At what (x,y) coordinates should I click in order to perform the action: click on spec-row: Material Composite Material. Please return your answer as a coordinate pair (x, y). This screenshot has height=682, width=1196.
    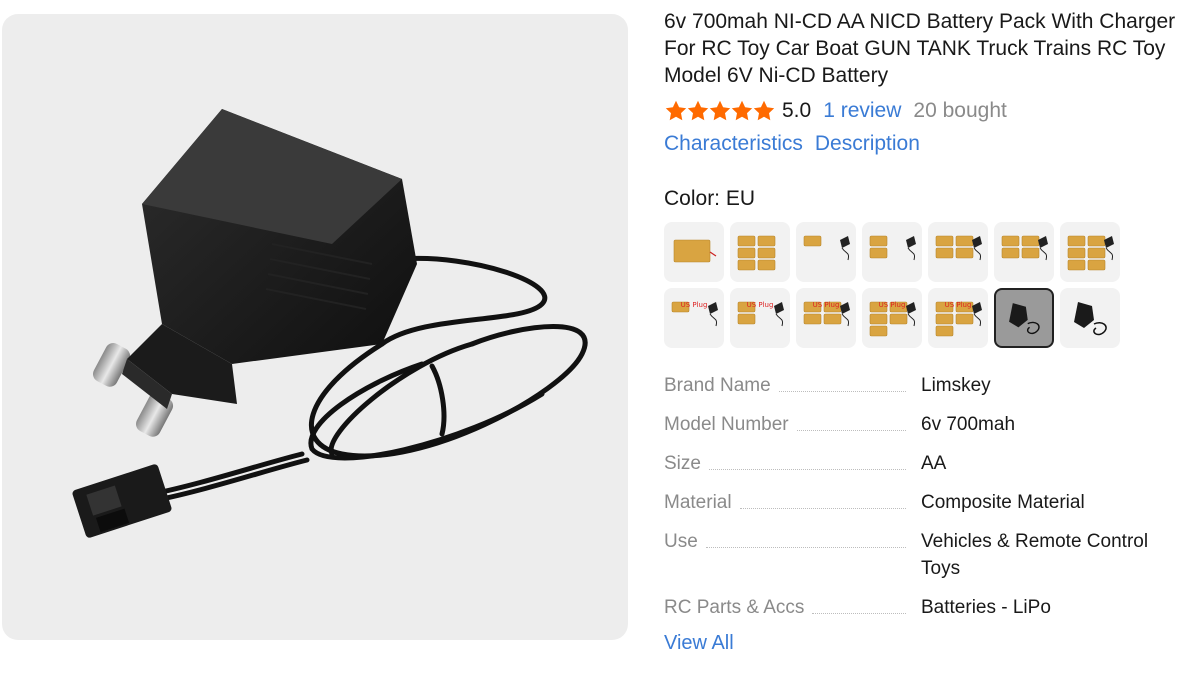
    Looking at the image, I should click on (924, 508).